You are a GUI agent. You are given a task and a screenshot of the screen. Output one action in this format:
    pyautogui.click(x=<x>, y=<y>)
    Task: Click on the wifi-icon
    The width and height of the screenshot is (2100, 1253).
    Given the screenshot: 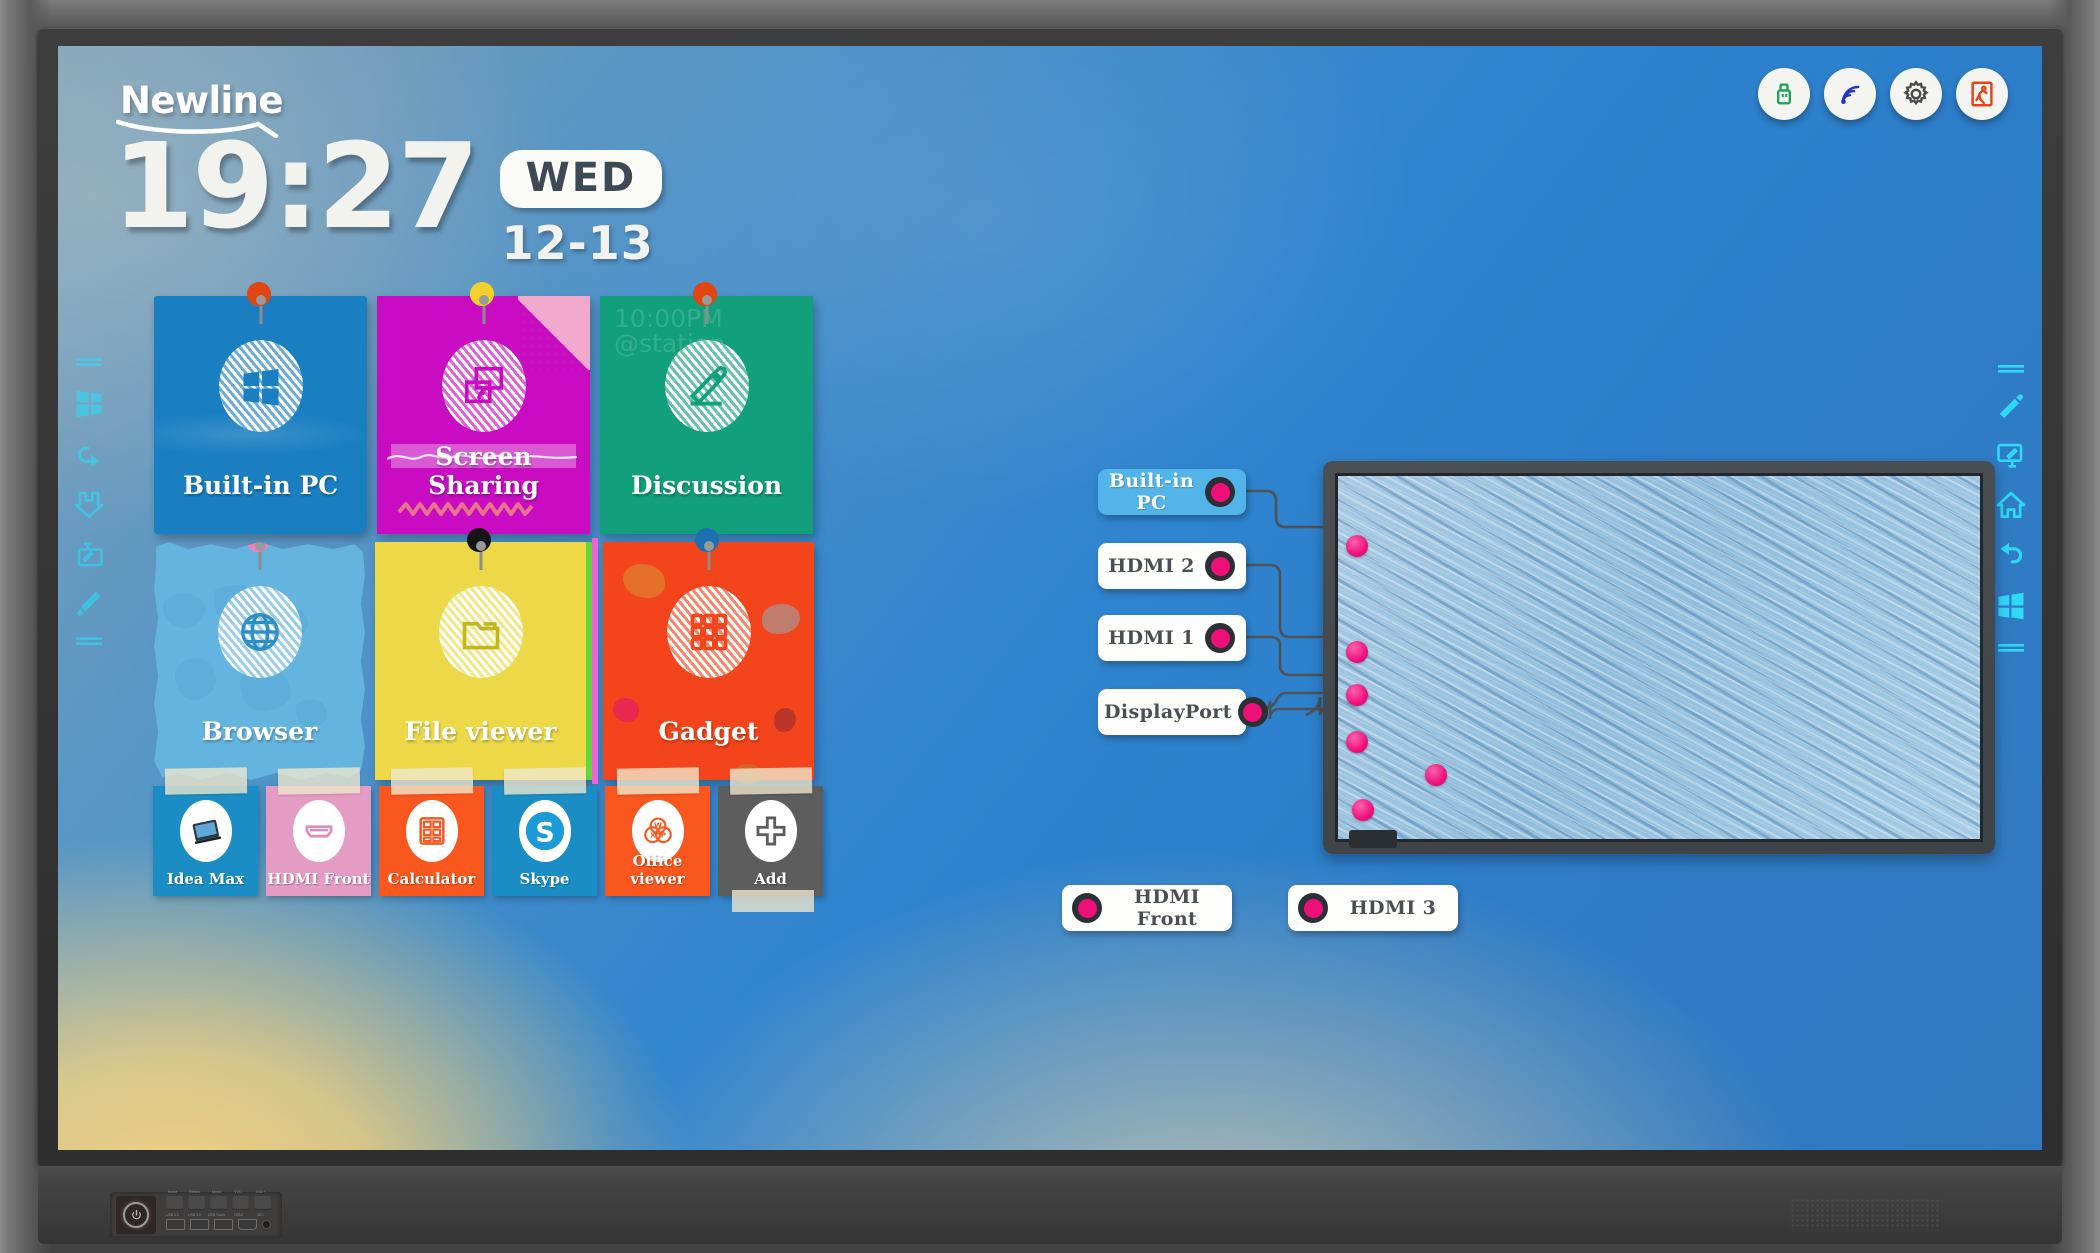 What is the action you would take?
    pyautogui.click(x=1850, y=94)
    